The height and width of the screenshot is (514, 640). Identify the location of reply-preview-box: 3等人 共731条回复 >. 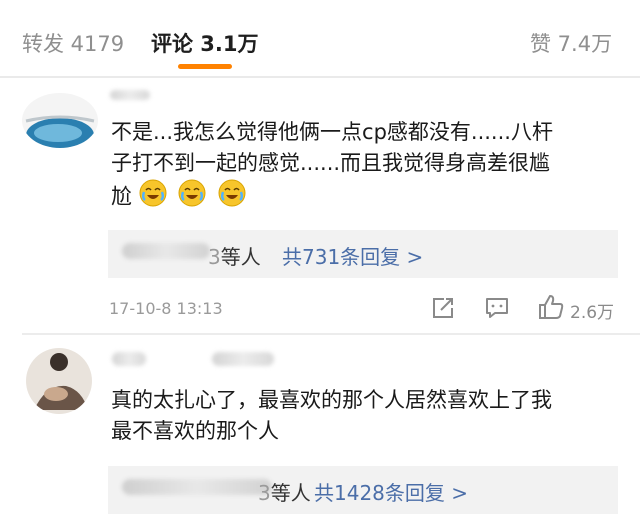
(363, 254).